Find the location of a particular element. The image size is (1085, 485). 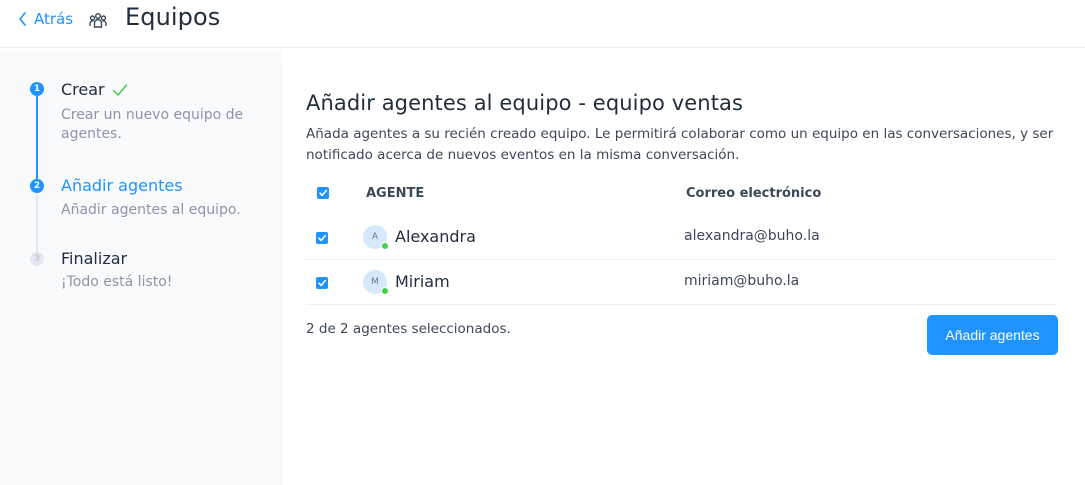

step-connector-pending is located at coordinates (37, 224).